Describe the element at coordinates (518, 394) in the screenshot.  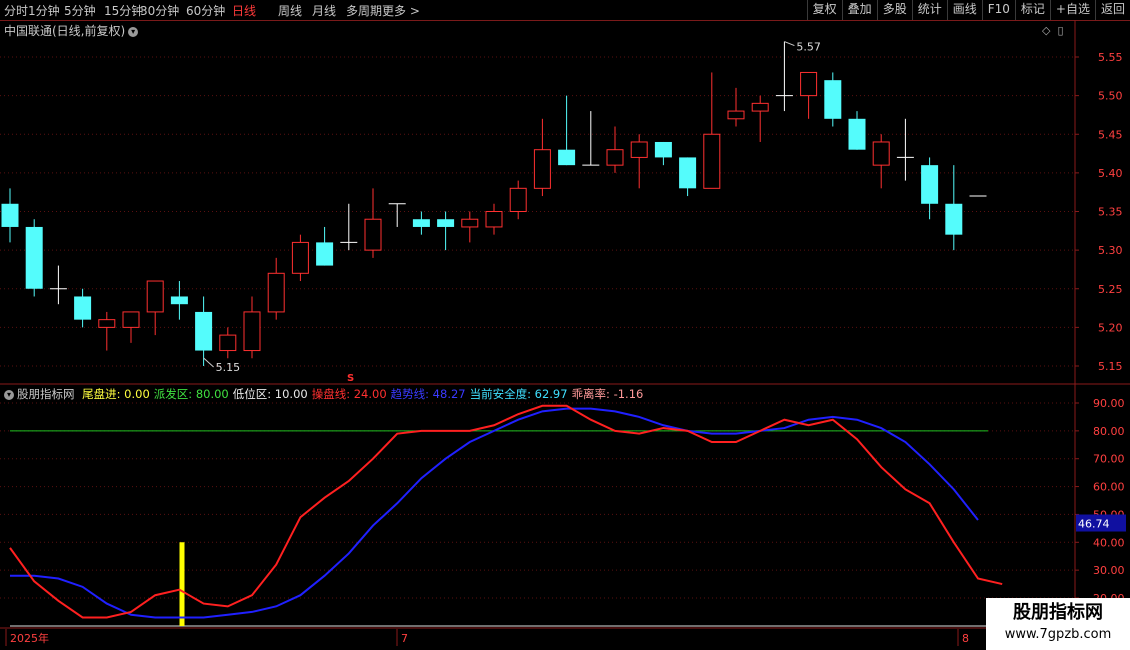
I see `indicator-item-5: 当前安全度: 62.97` at that location.